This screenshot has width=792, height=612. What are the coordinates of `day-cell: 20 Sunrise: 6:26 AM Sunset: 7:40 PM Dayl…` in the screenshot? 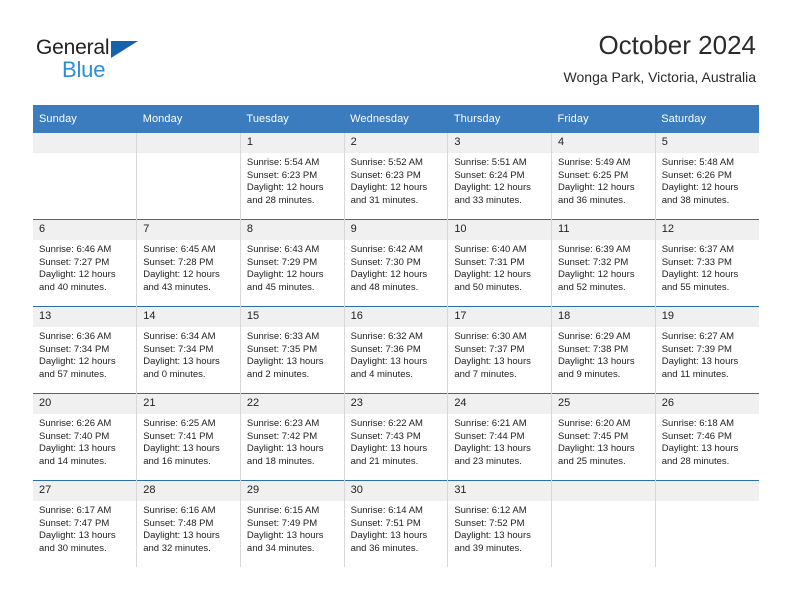 It's located at (85, 437).